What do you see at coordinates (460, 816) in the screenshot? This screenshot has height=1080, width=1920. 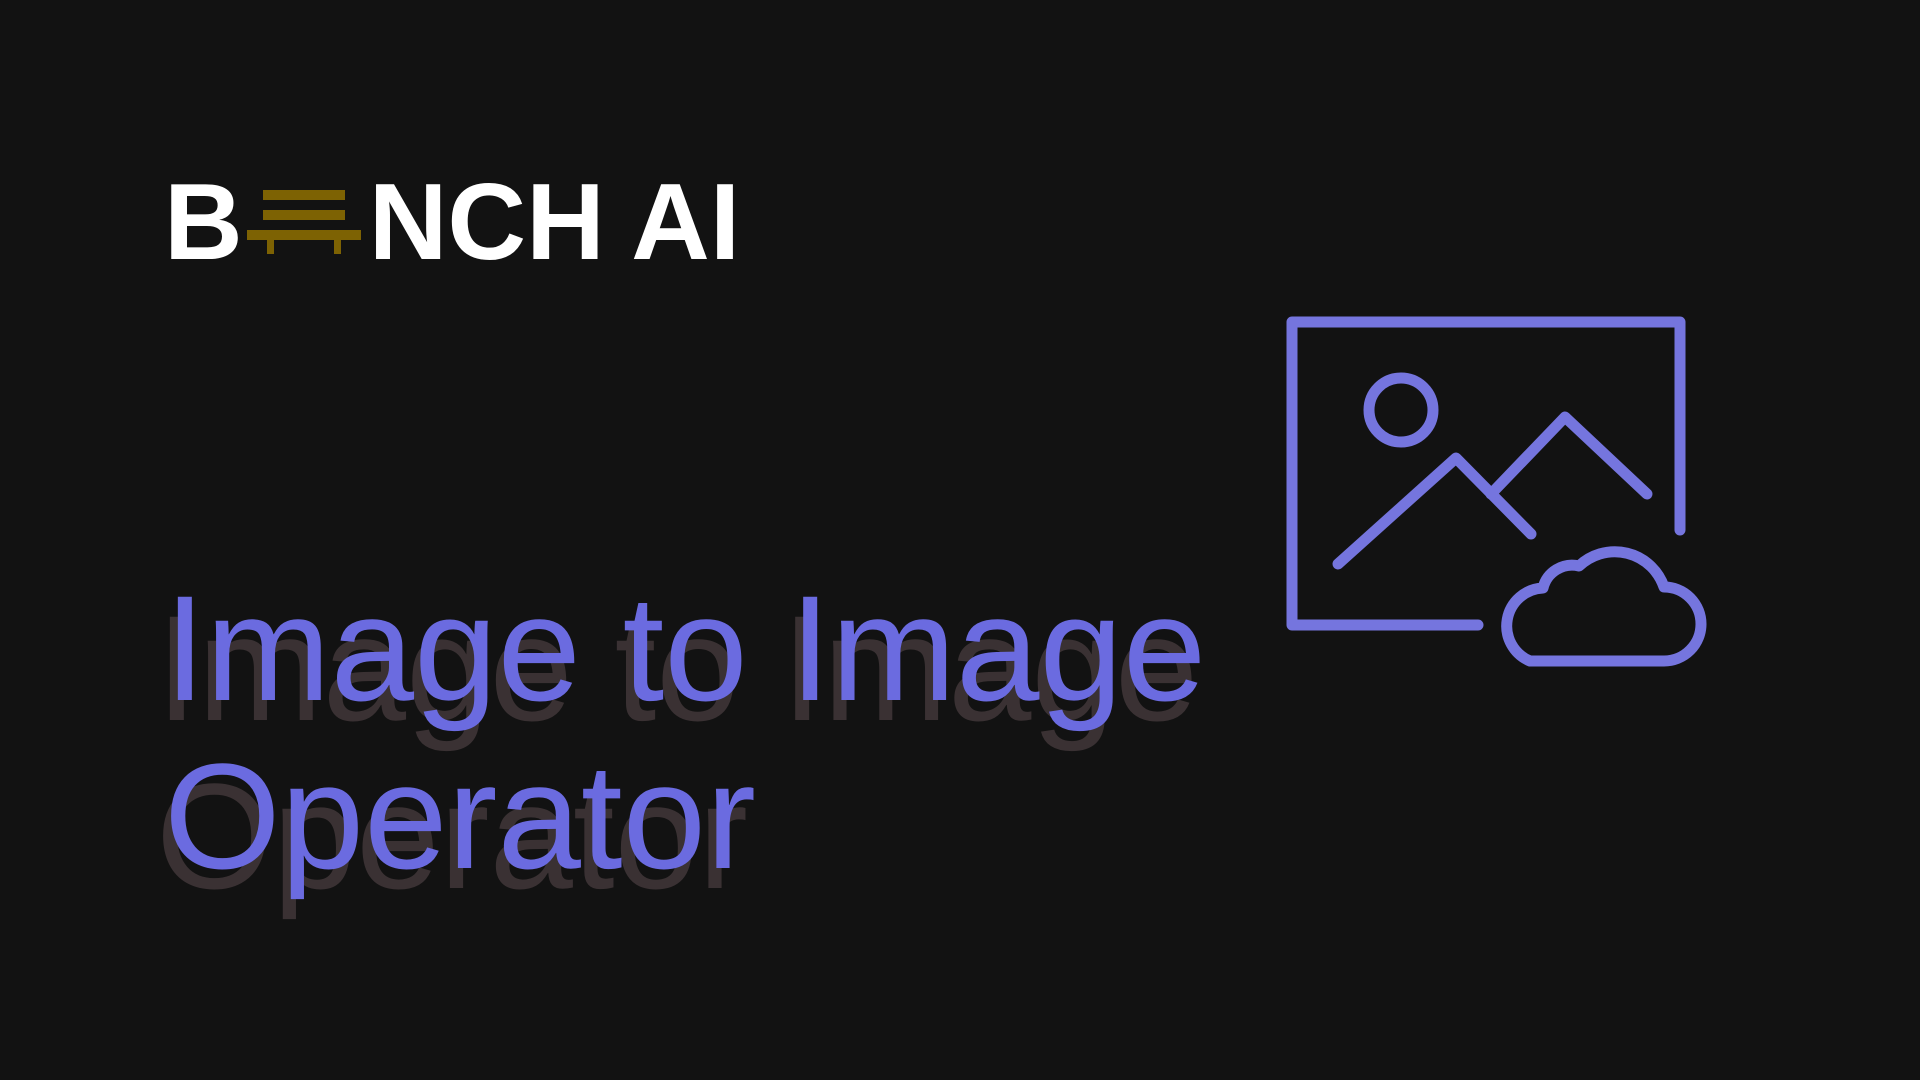 I see `title-line-2: Operator` at bounding box center [460, 816].